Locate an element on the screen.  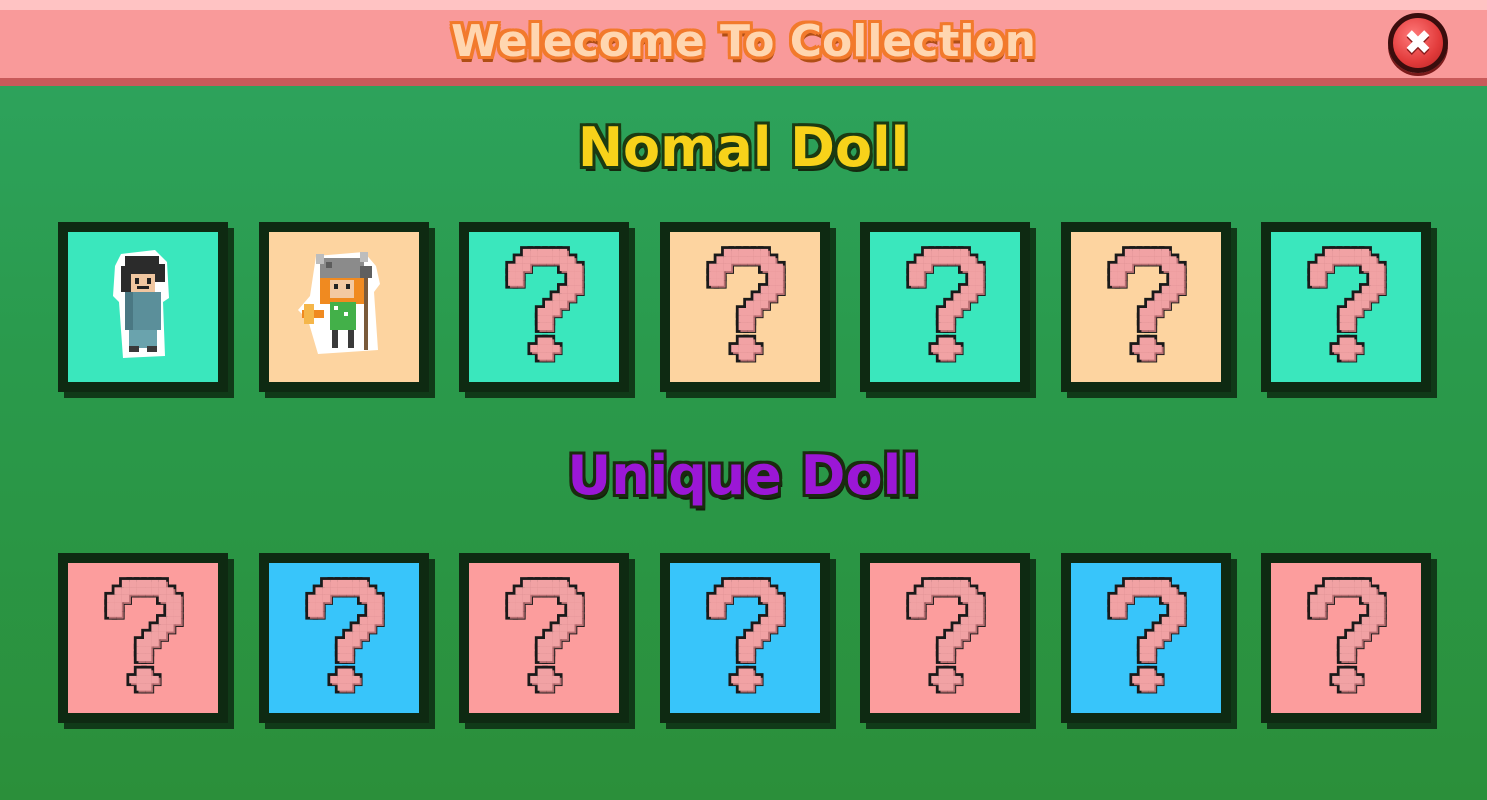
normal-doll-heading: Nomal Doll is located at coordinates (743, 147).